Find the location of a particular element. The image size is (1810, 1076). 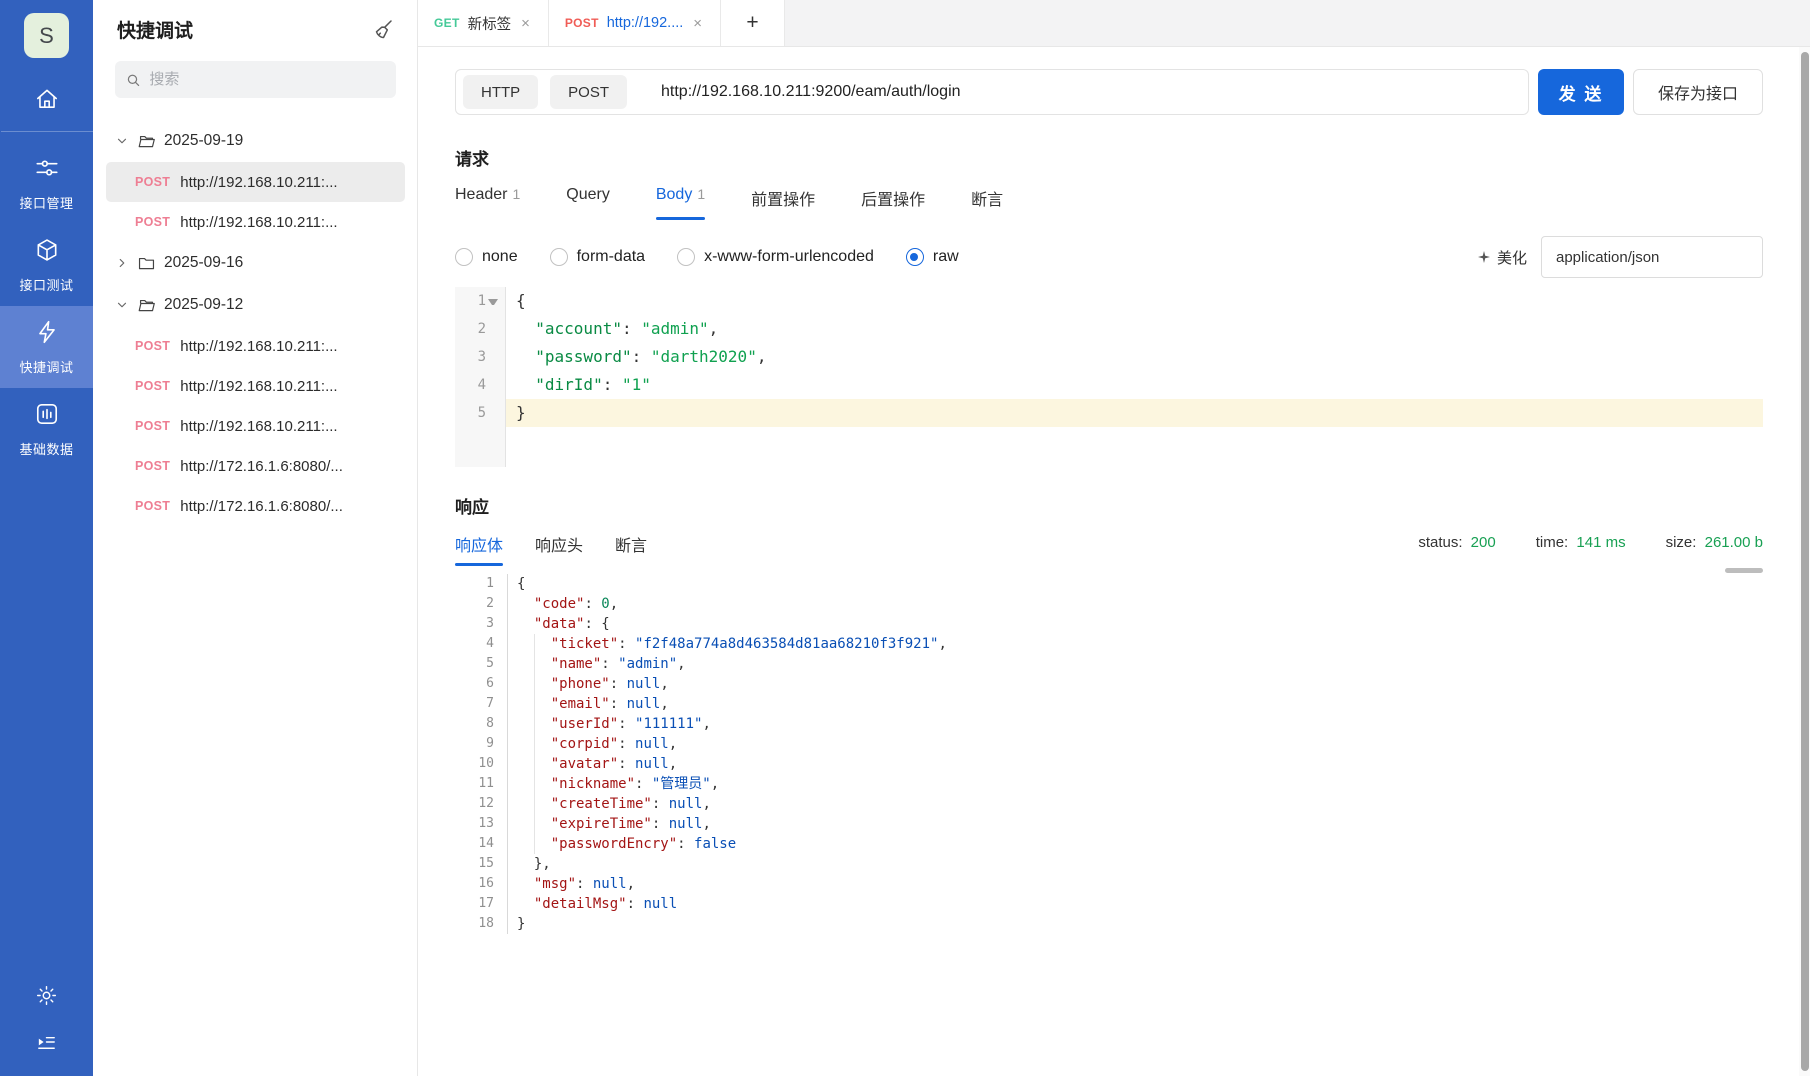

editor-gutter: 2 is located at coordinates (480, 329).